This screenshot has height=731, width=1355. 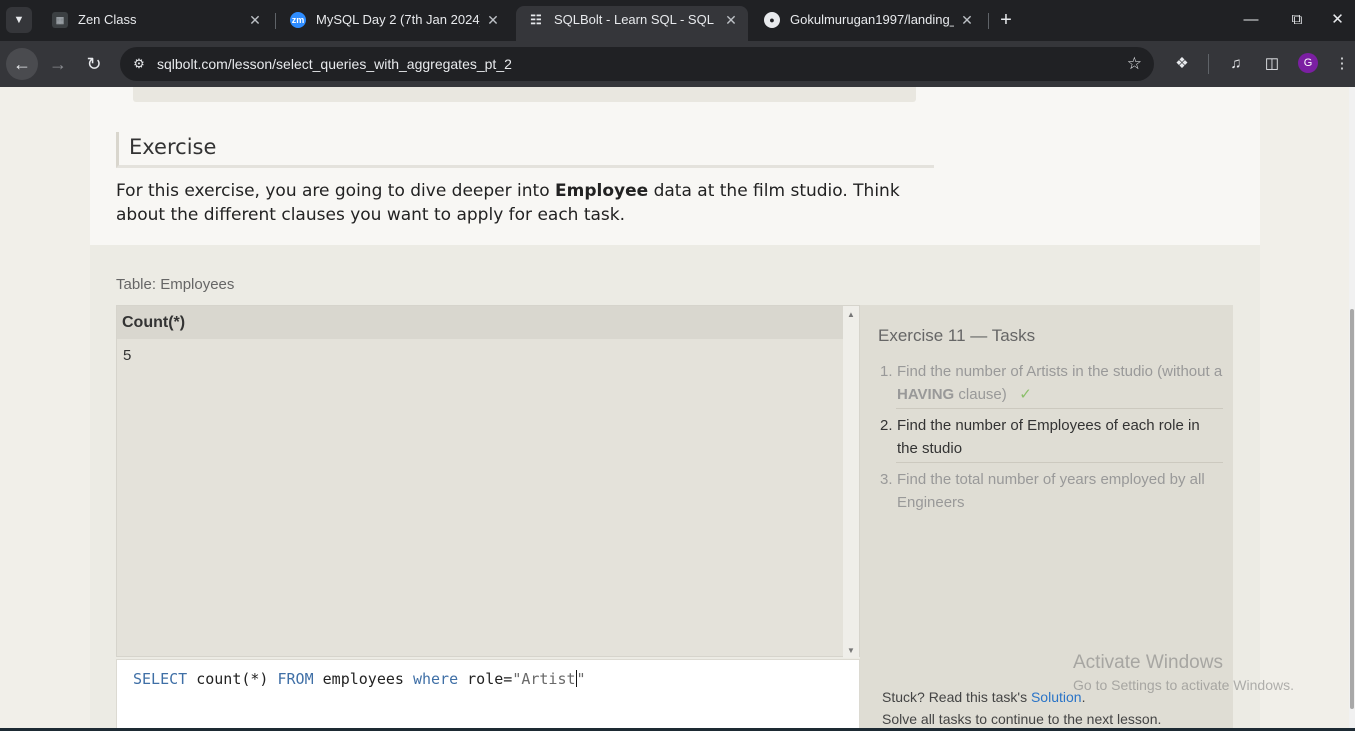 I want to click on forward-arrow-icon: →, so click(x=58, y=64).